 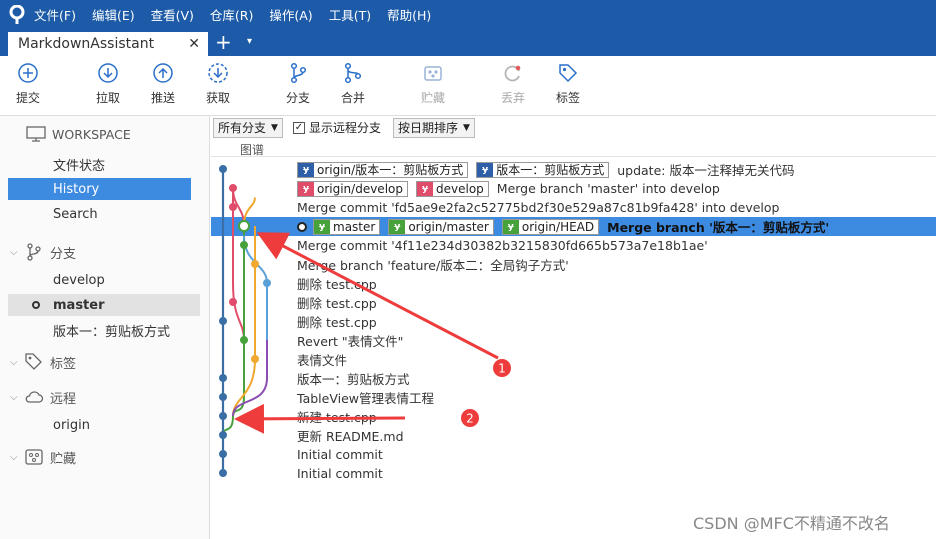 I want to click on chevron-down-icon: ▾, so click(x=249, y=41).